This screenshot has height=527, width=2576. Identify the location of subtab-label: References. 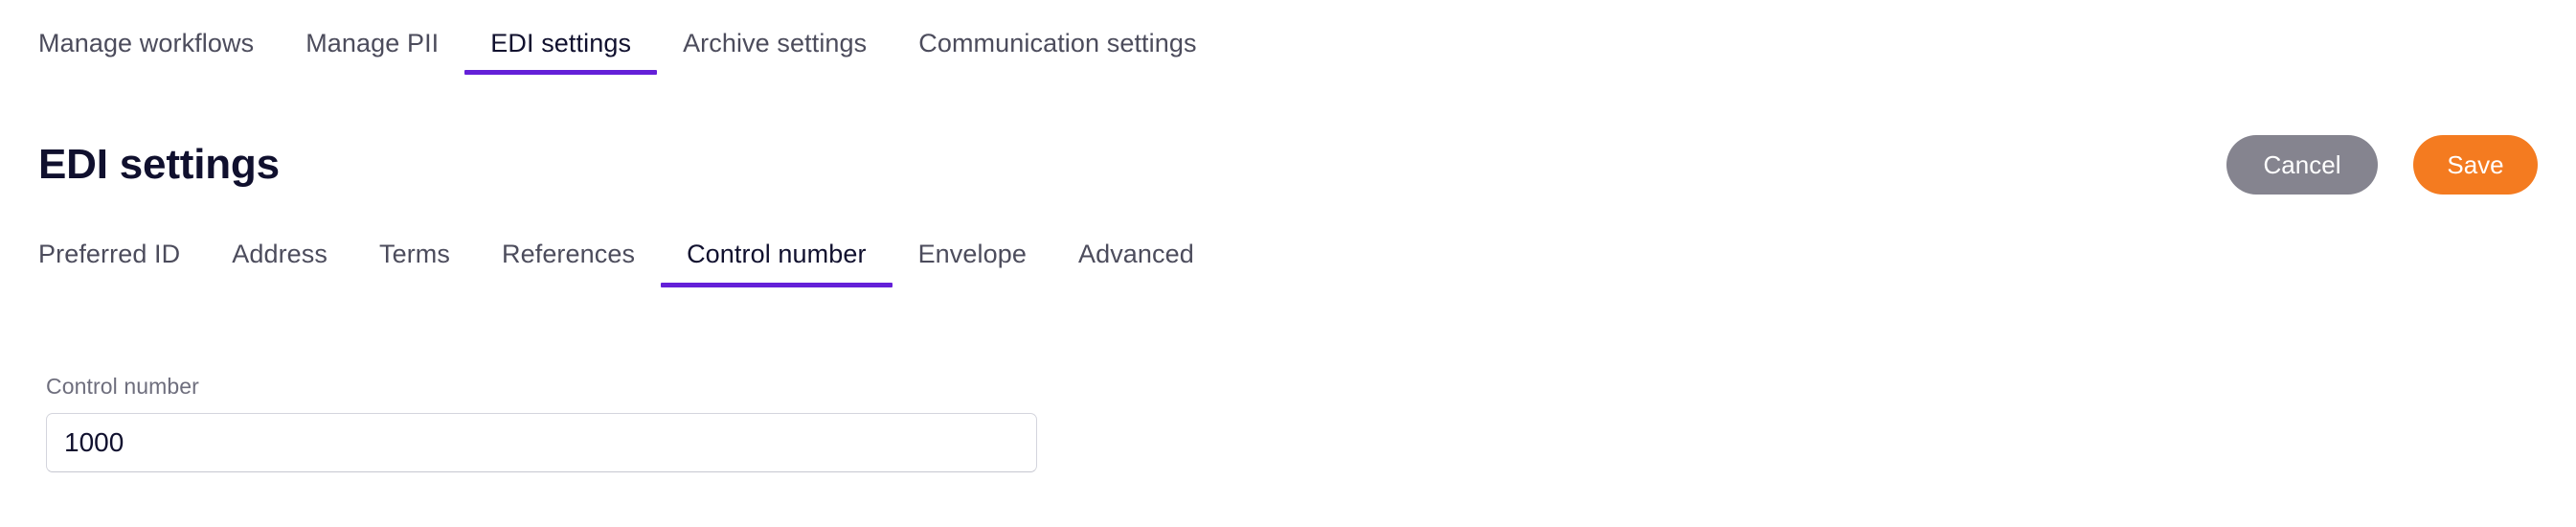
(569, 254).